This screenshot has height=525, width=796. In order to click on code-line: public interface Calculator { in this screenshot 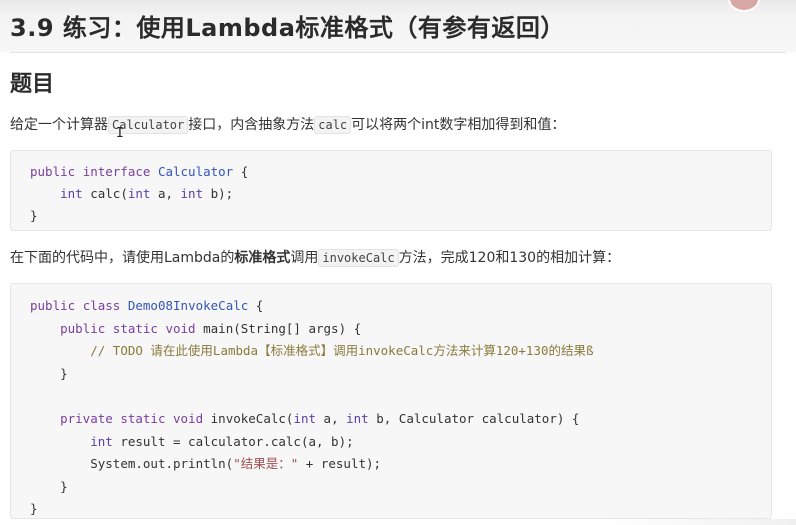, I will do `click(139, 171)`.